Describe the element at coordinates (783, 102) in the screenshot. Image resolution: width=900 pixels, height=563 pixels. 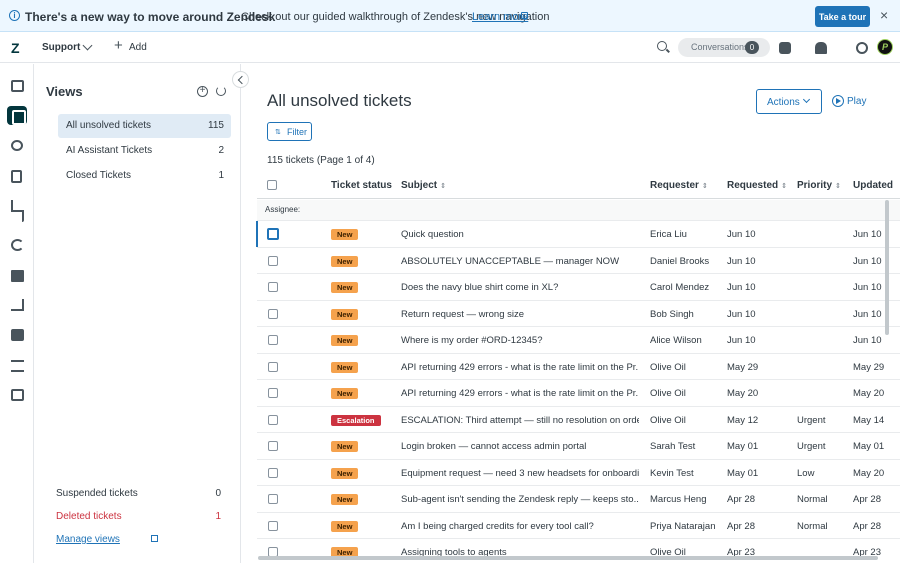
I see `actions-label: Actions` at that location.